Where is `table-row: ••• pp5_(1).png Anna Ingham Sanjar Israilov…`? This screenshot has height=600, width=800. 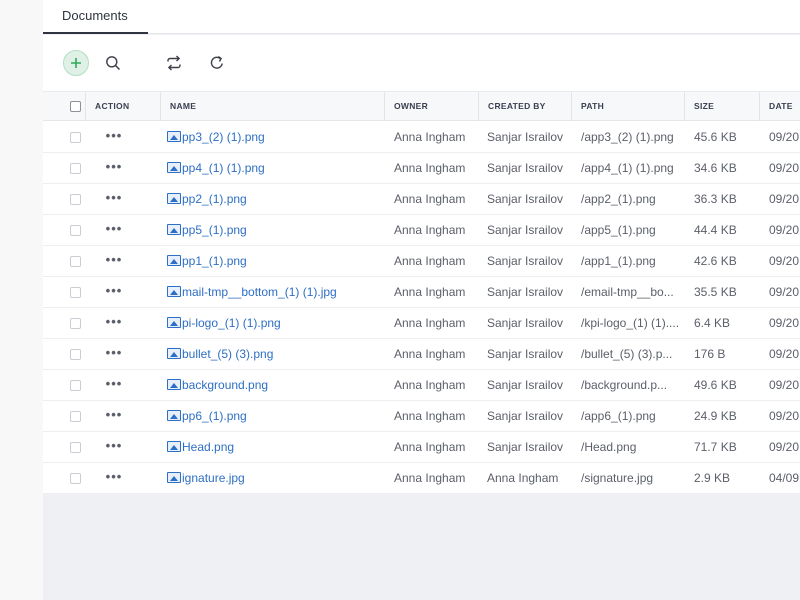 table-row: ••• pp5_(1).png Anna Ingham Sanjar Israilov… is located at coordinates (421, 230).